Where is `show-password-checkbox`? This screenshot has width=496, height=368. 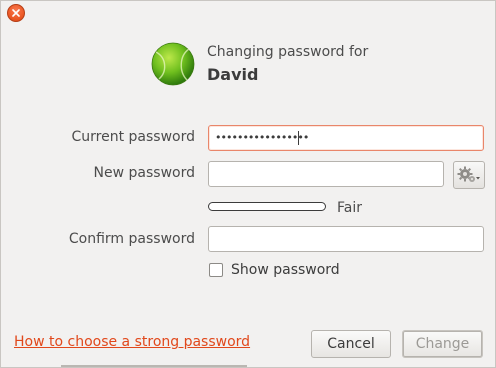 show-password-checkbox is located at coordinates (216, 270).